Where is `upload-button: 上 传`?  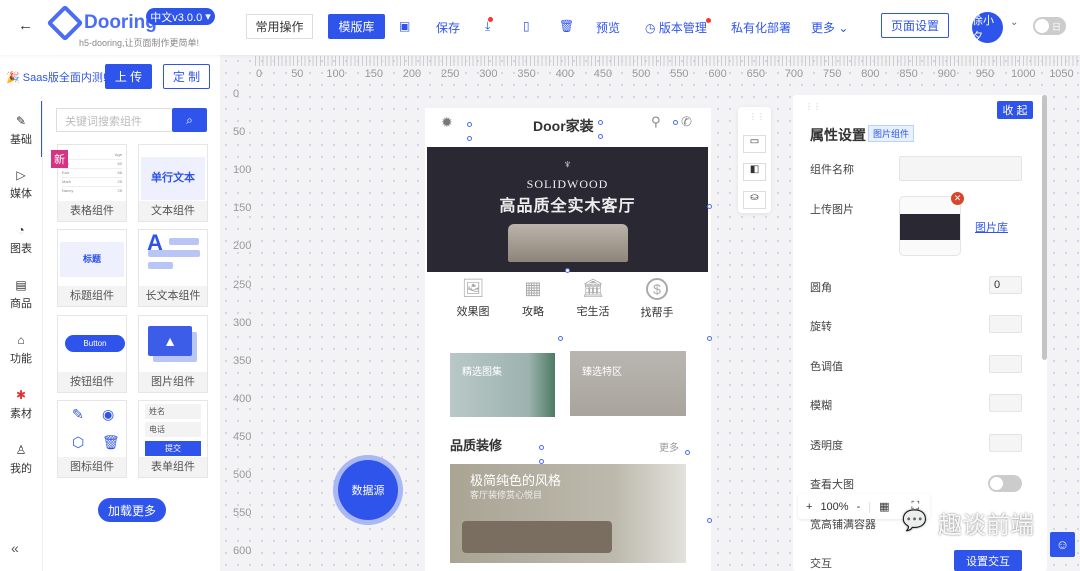 upload-button: 上 传 is located at coordinates (128, 76).